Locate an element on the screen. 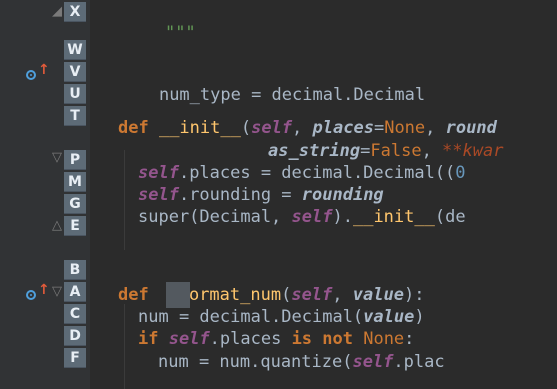 Image resolution: width=557 pixels, height=389 pixels. jump-letter: E is located at coordinates (75, 226).